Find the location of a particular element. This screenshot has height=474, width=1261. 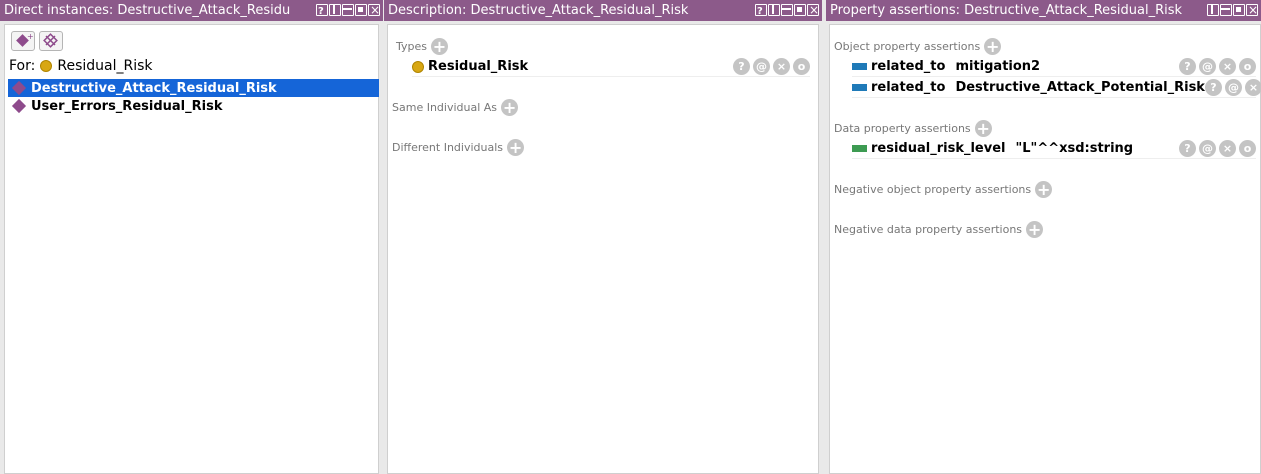

object-assertion-row: related_to mitigation2 ? @ × o is located at coordinates (1054, 67).